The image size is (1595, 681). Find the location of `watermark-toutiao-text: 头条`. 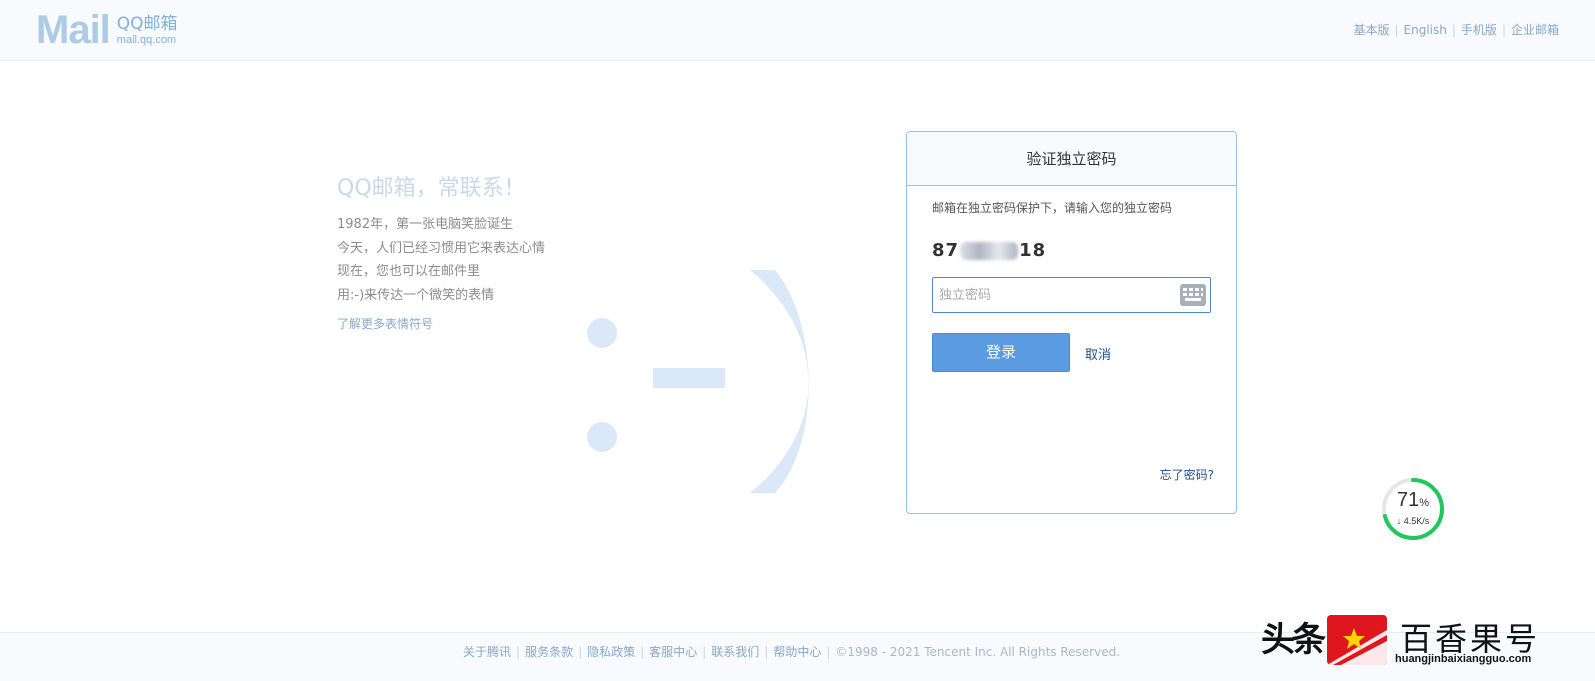

watermark-toutiao-text: 头条 is located at coordinates (1293, 640).